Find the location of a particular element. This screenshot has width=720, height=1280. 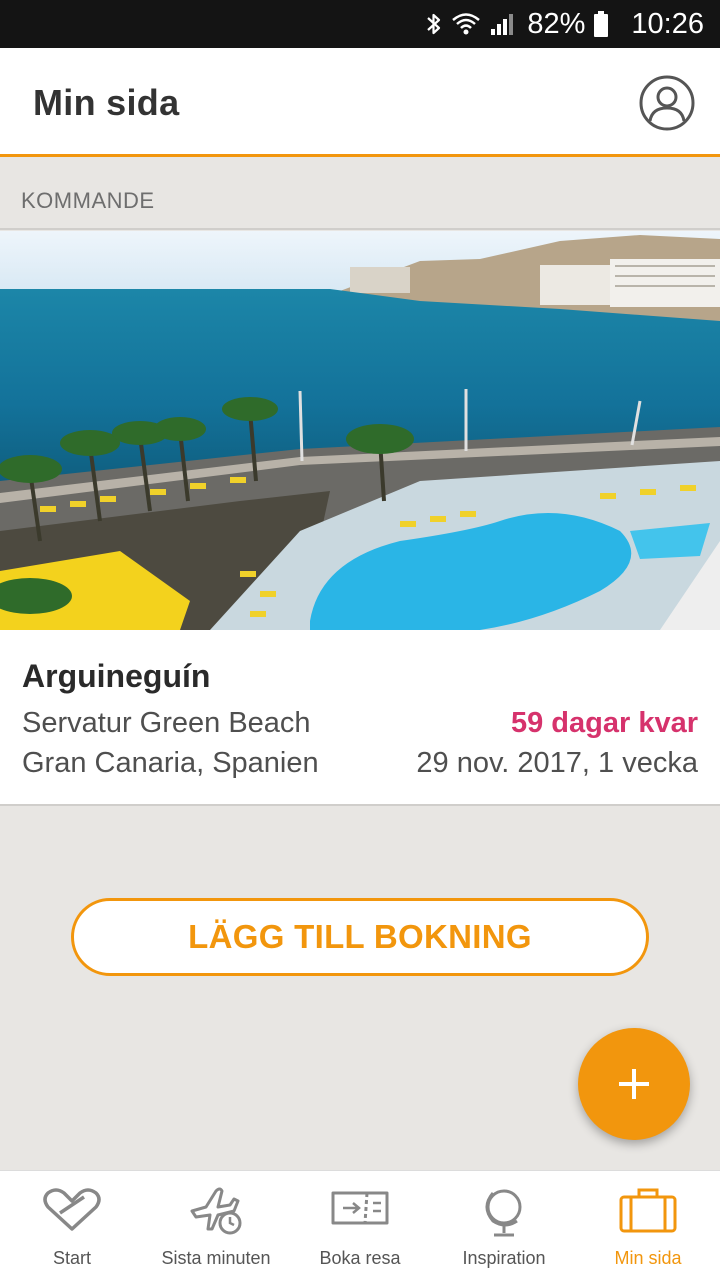

suitcase-icon is located at coordinates (648, 1210).